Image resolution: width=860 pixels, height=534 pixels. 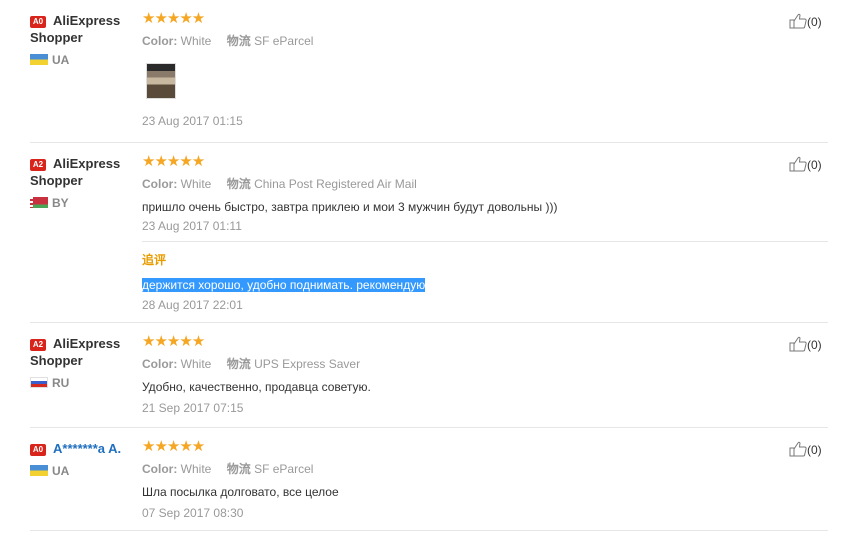 What do you see at coordinates (485, 241) in the screenshot?
I see `additional-review-divider` at bounding box center [485, 241].